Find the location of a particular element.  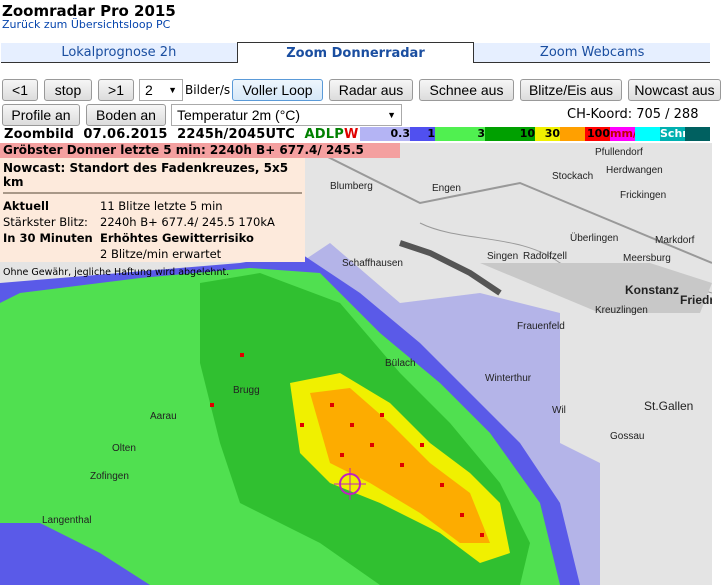

town-label: Langenthal is located at coordinates (67, 520).